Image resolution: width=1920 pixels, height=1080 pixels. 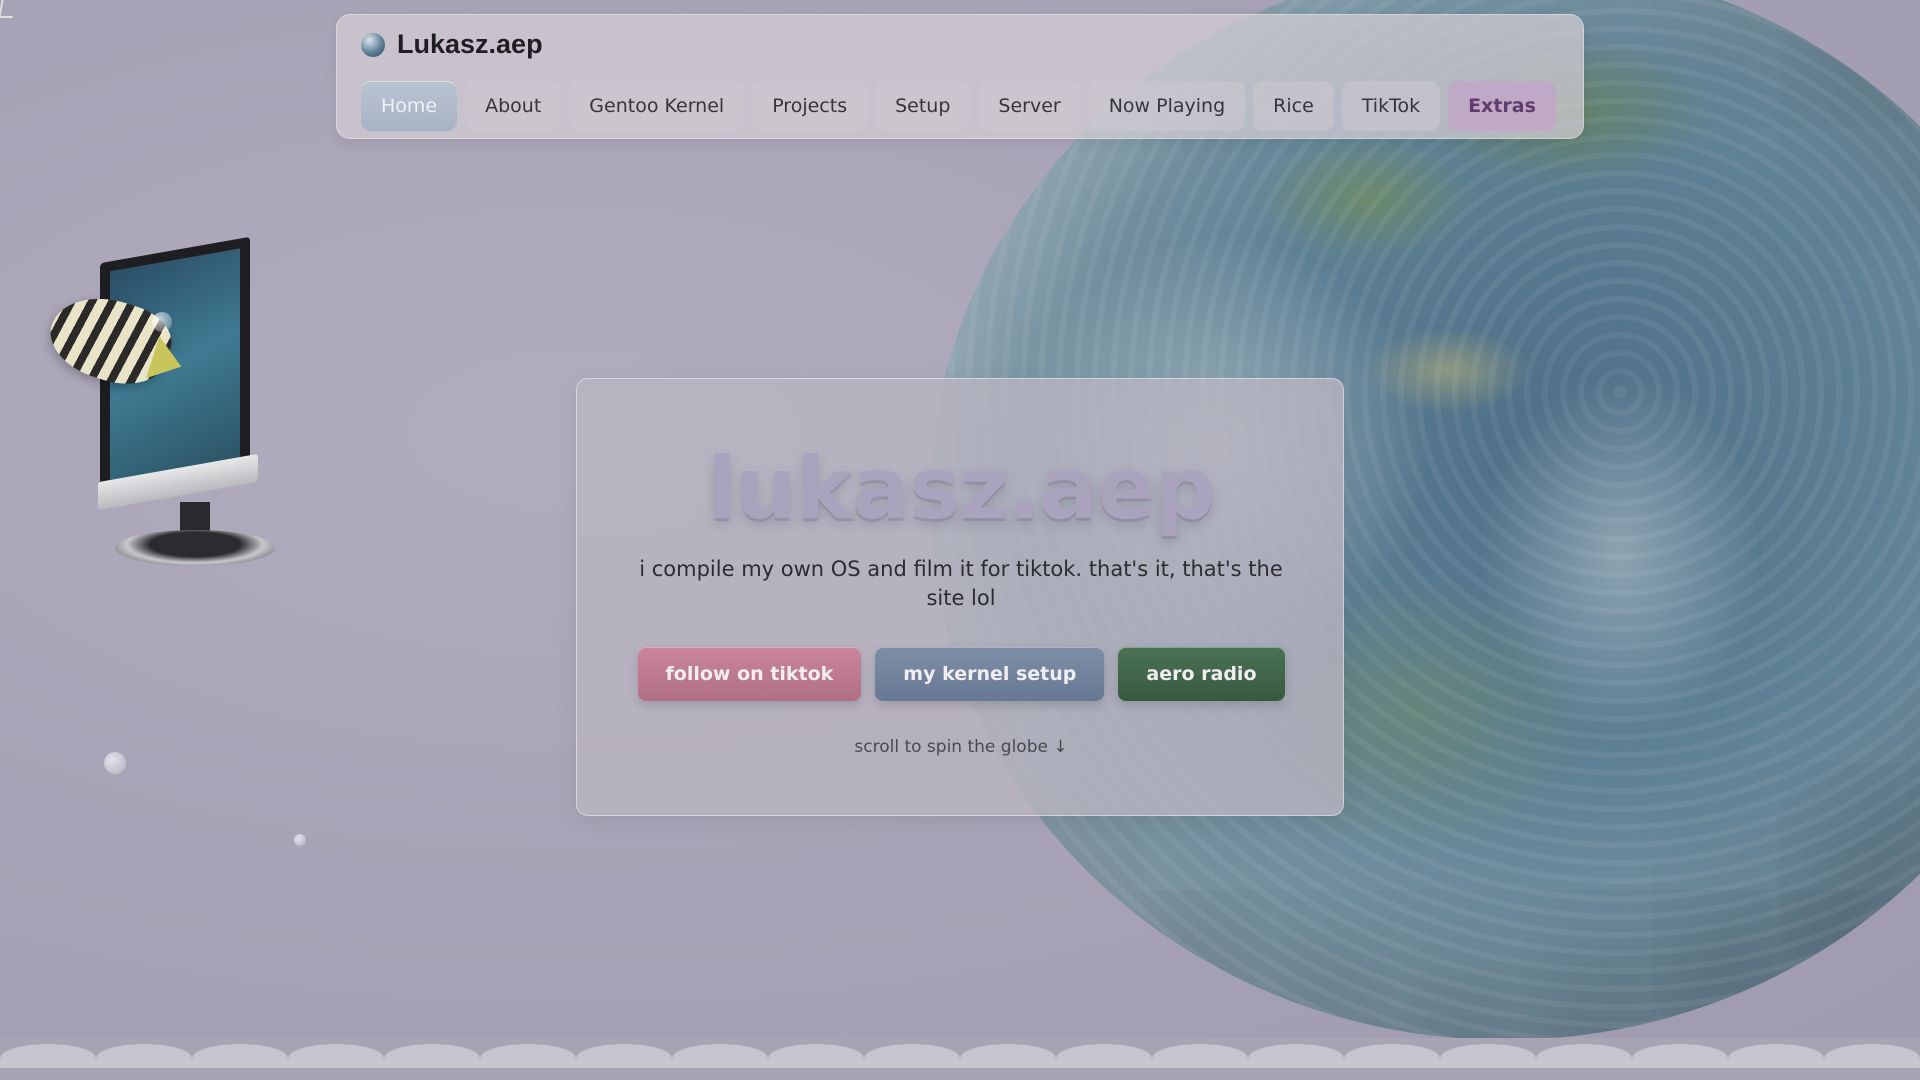 I want to click on cursor-icon, so click(x=8, y=9).